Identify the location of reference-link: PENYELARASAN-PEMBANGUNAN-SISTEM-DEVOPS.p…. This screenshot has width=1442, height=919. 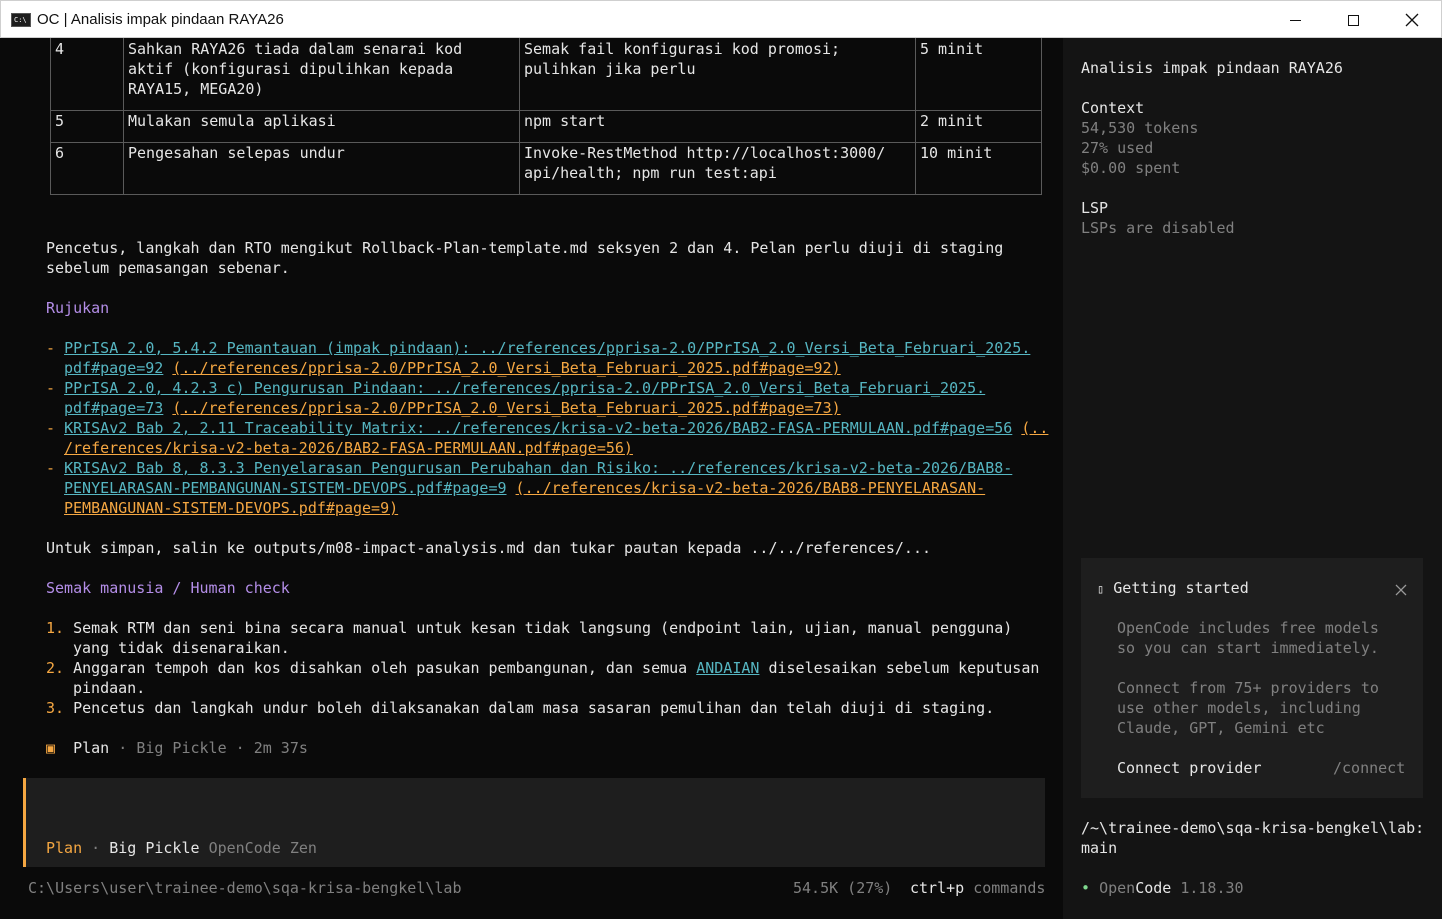
(285, 488).